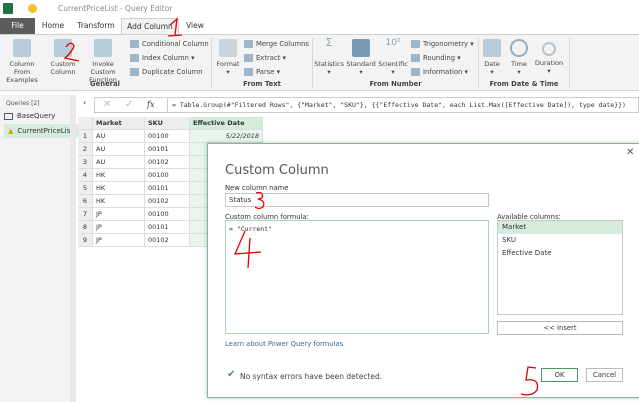 This screenshot has height=402, width=639. I want to click on trigonometry-button: Trigonometry ▾, so click(442, 44).